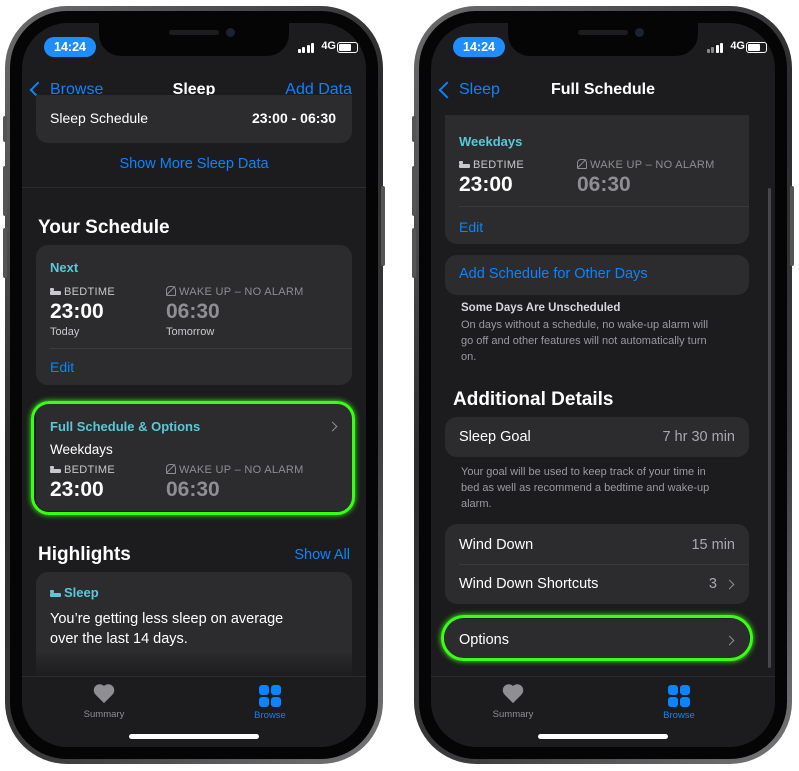 The width and height of the screenshot is (799, 771). What do you see at coordinates (84, 554) in the screenshot?
I see `highlights-title: Highlights` at bounding box center [84, 554].